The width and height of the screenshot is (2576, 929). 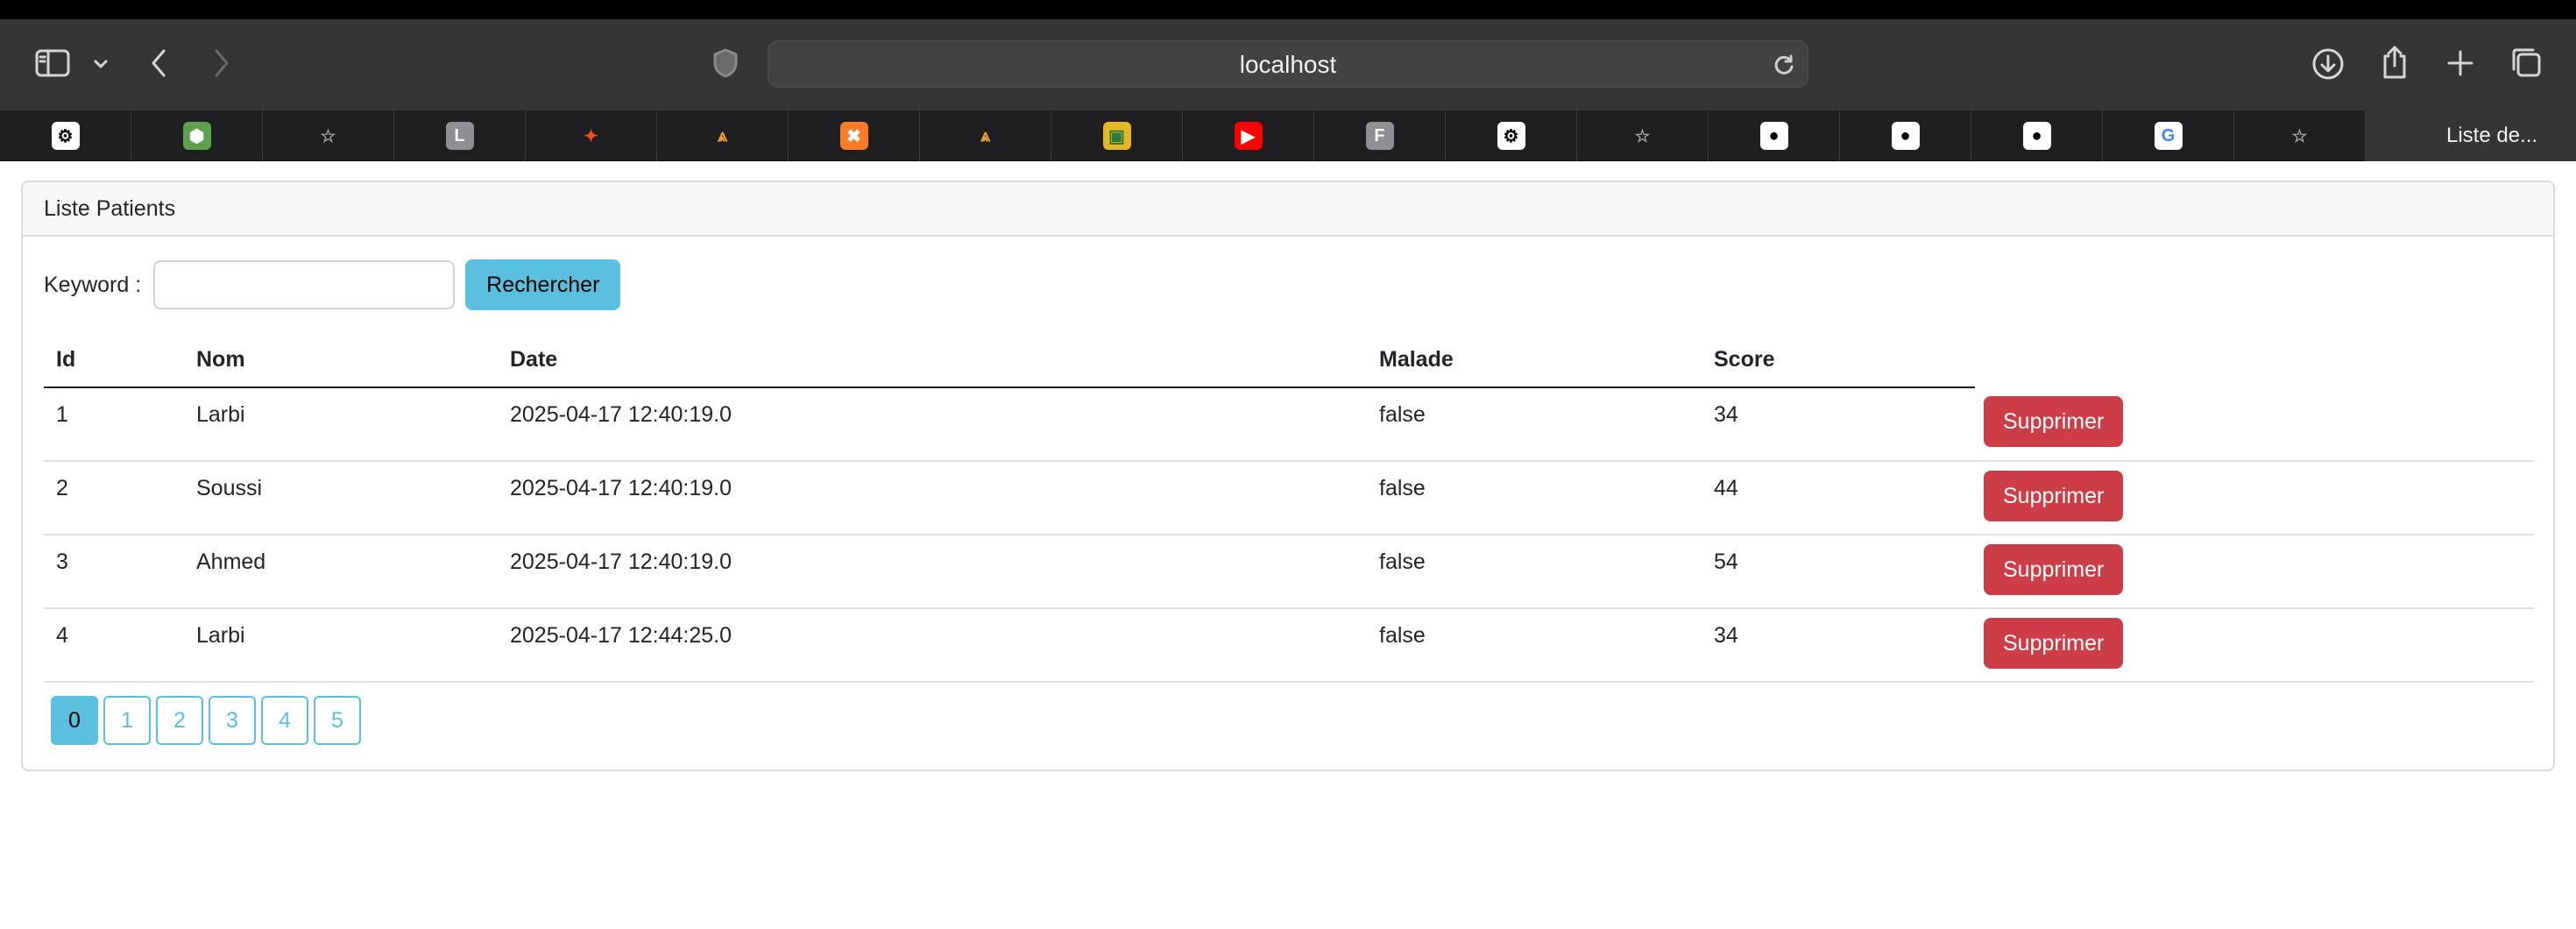 I want to click on table-header-row: Id Nom Date Malade Score, so click(x=1289, y=360).